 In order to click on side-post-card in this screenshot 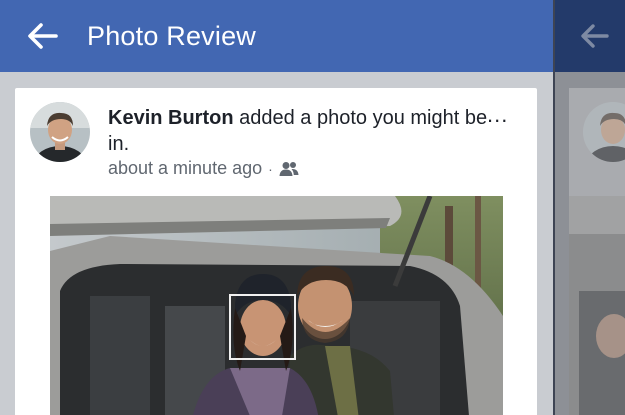, I will do `click(597, 251)`.